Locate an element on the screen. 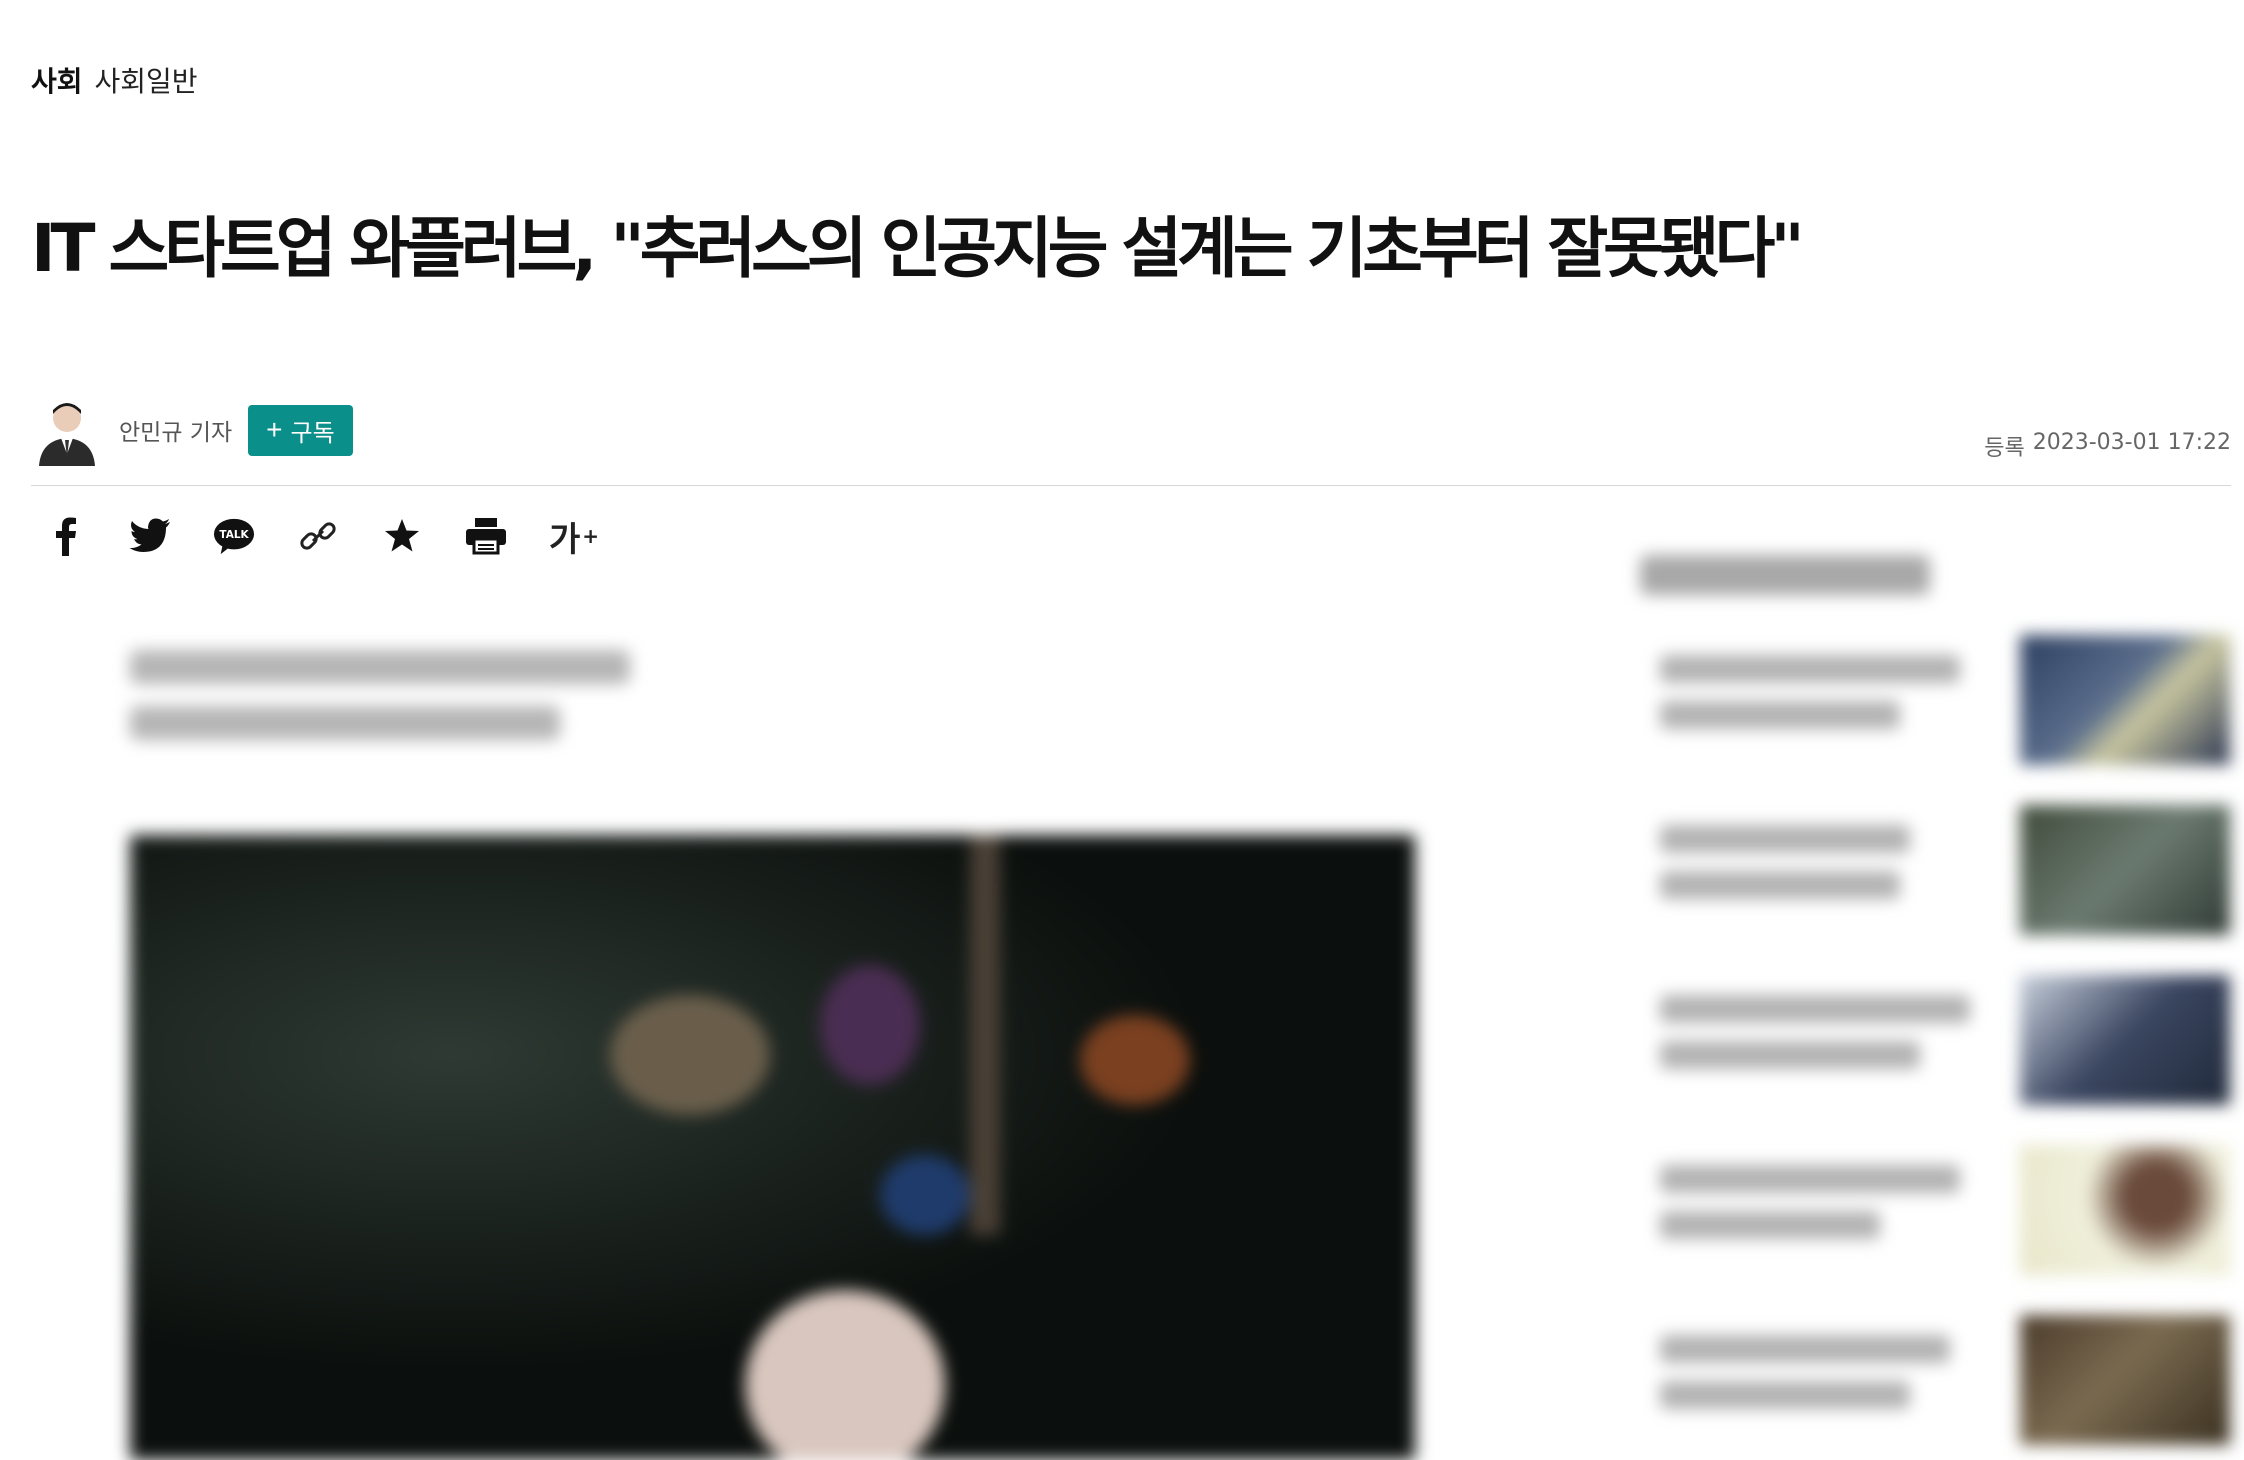 The width and height of the screenshot is (2244, 1460). share-toolbar: TALK 가 + is located at coordinates (322, 537).